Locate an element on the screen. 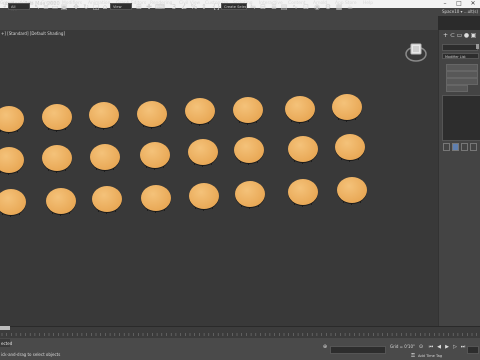 This screenshot has width=480, height=360. pivot-center-icon: ⊞ is located at coordinates (139, 7).